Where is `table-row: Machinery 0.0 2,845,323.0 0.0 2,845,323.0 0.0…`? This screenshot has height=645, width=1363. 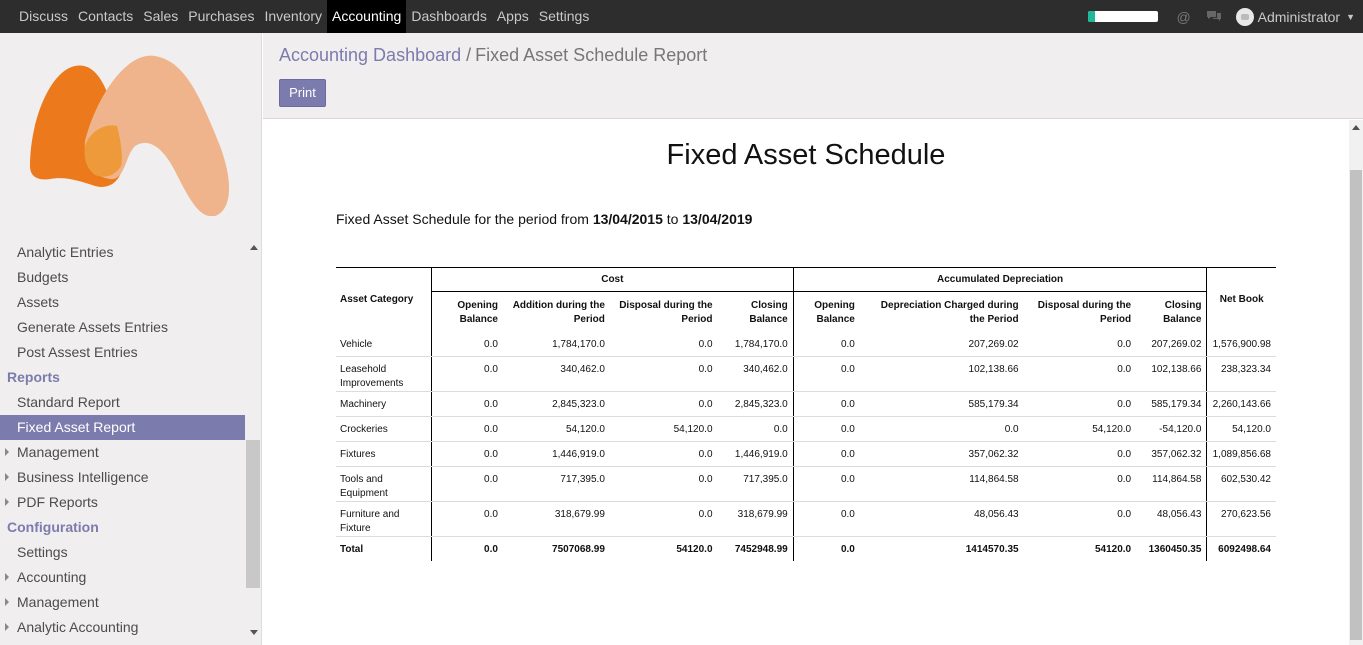
table-row: Machinery 0.0 2,845,323.0 0.0 2,845,323.0 0.0… is located at coordinates (806, 404).